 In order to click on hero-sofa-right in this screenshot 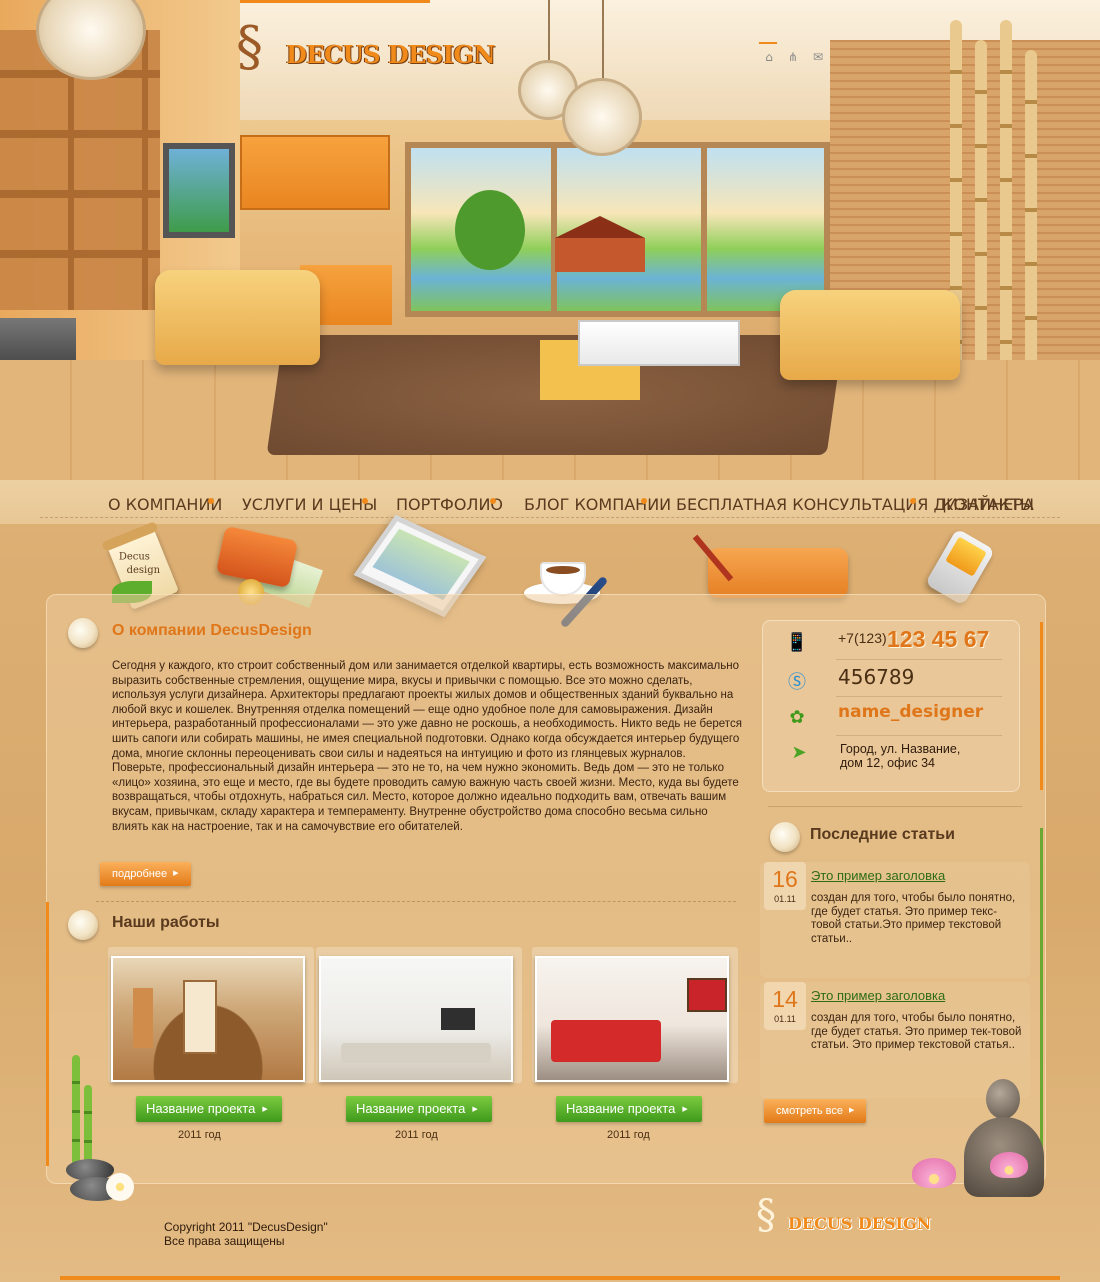, I will do `click(870, 335)`.